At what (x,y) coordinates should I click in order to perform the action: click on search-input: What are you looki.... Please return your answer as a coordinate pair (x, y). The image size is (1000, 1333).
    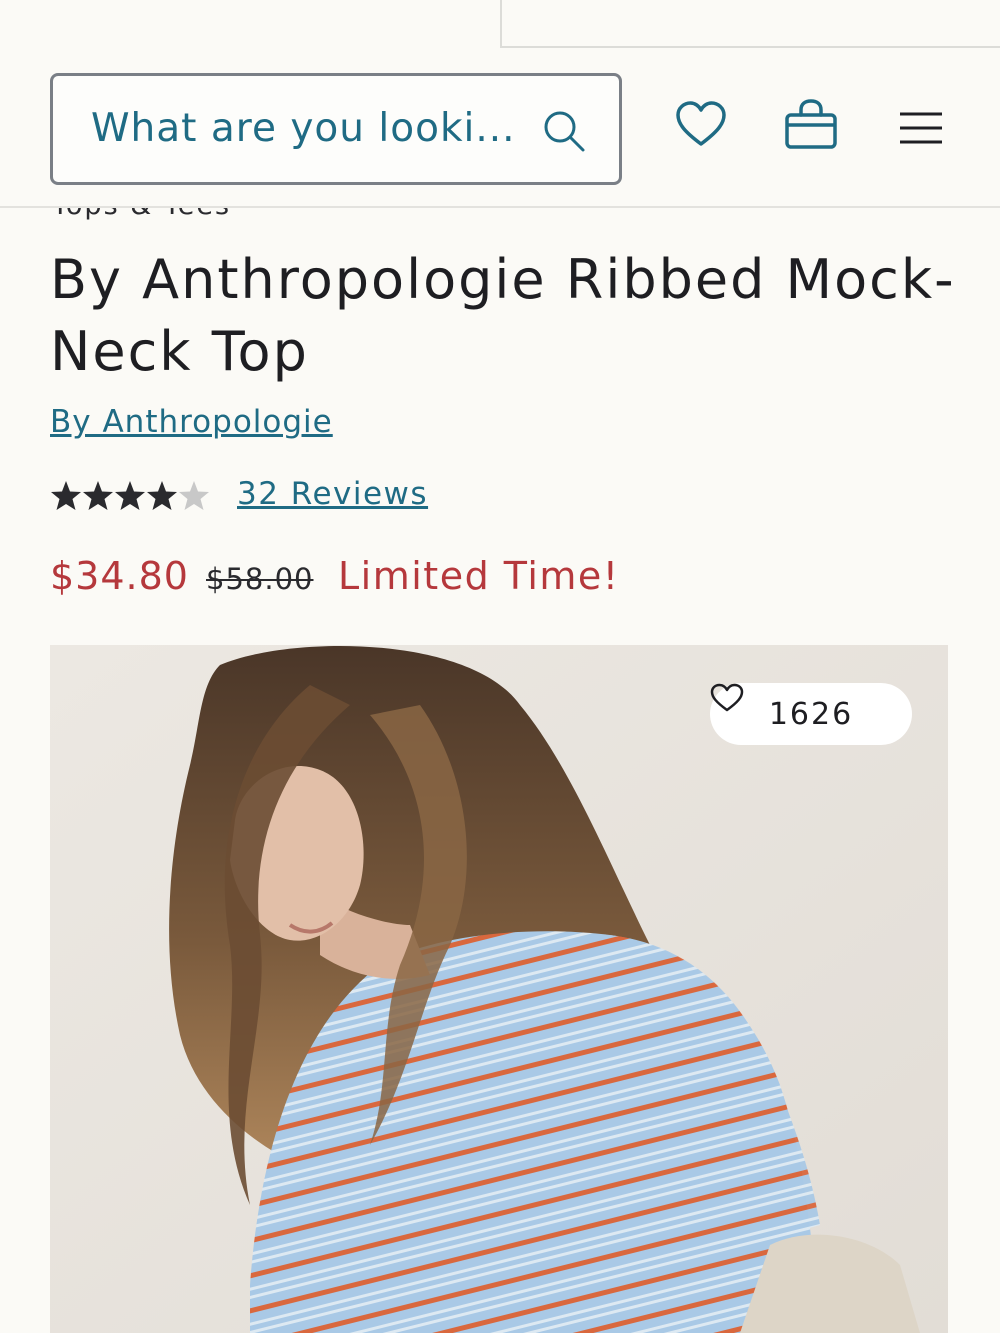
    Looking at the image, I should click on (336, 129).